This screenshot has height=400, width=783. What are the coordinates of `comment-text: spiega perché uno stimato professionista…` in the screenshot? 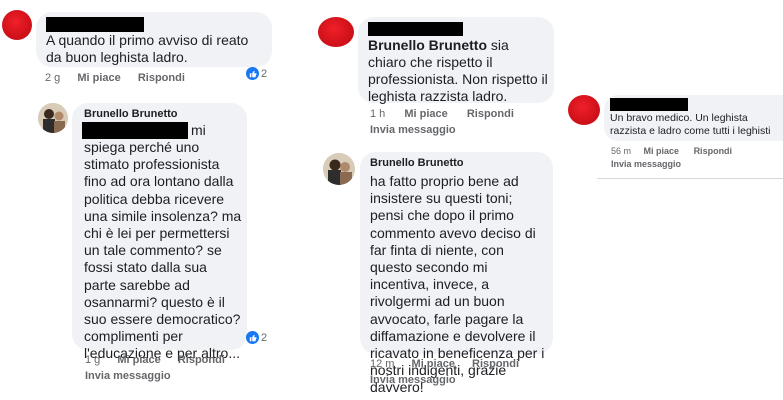 It's located at (163, 250).